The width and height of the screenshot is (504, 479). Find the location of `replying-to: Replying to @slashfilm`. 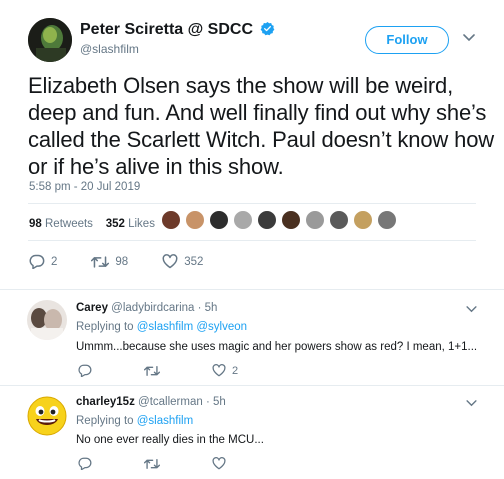

replying-to: Replying to @slashfilm is located at coordinates (134, 421).